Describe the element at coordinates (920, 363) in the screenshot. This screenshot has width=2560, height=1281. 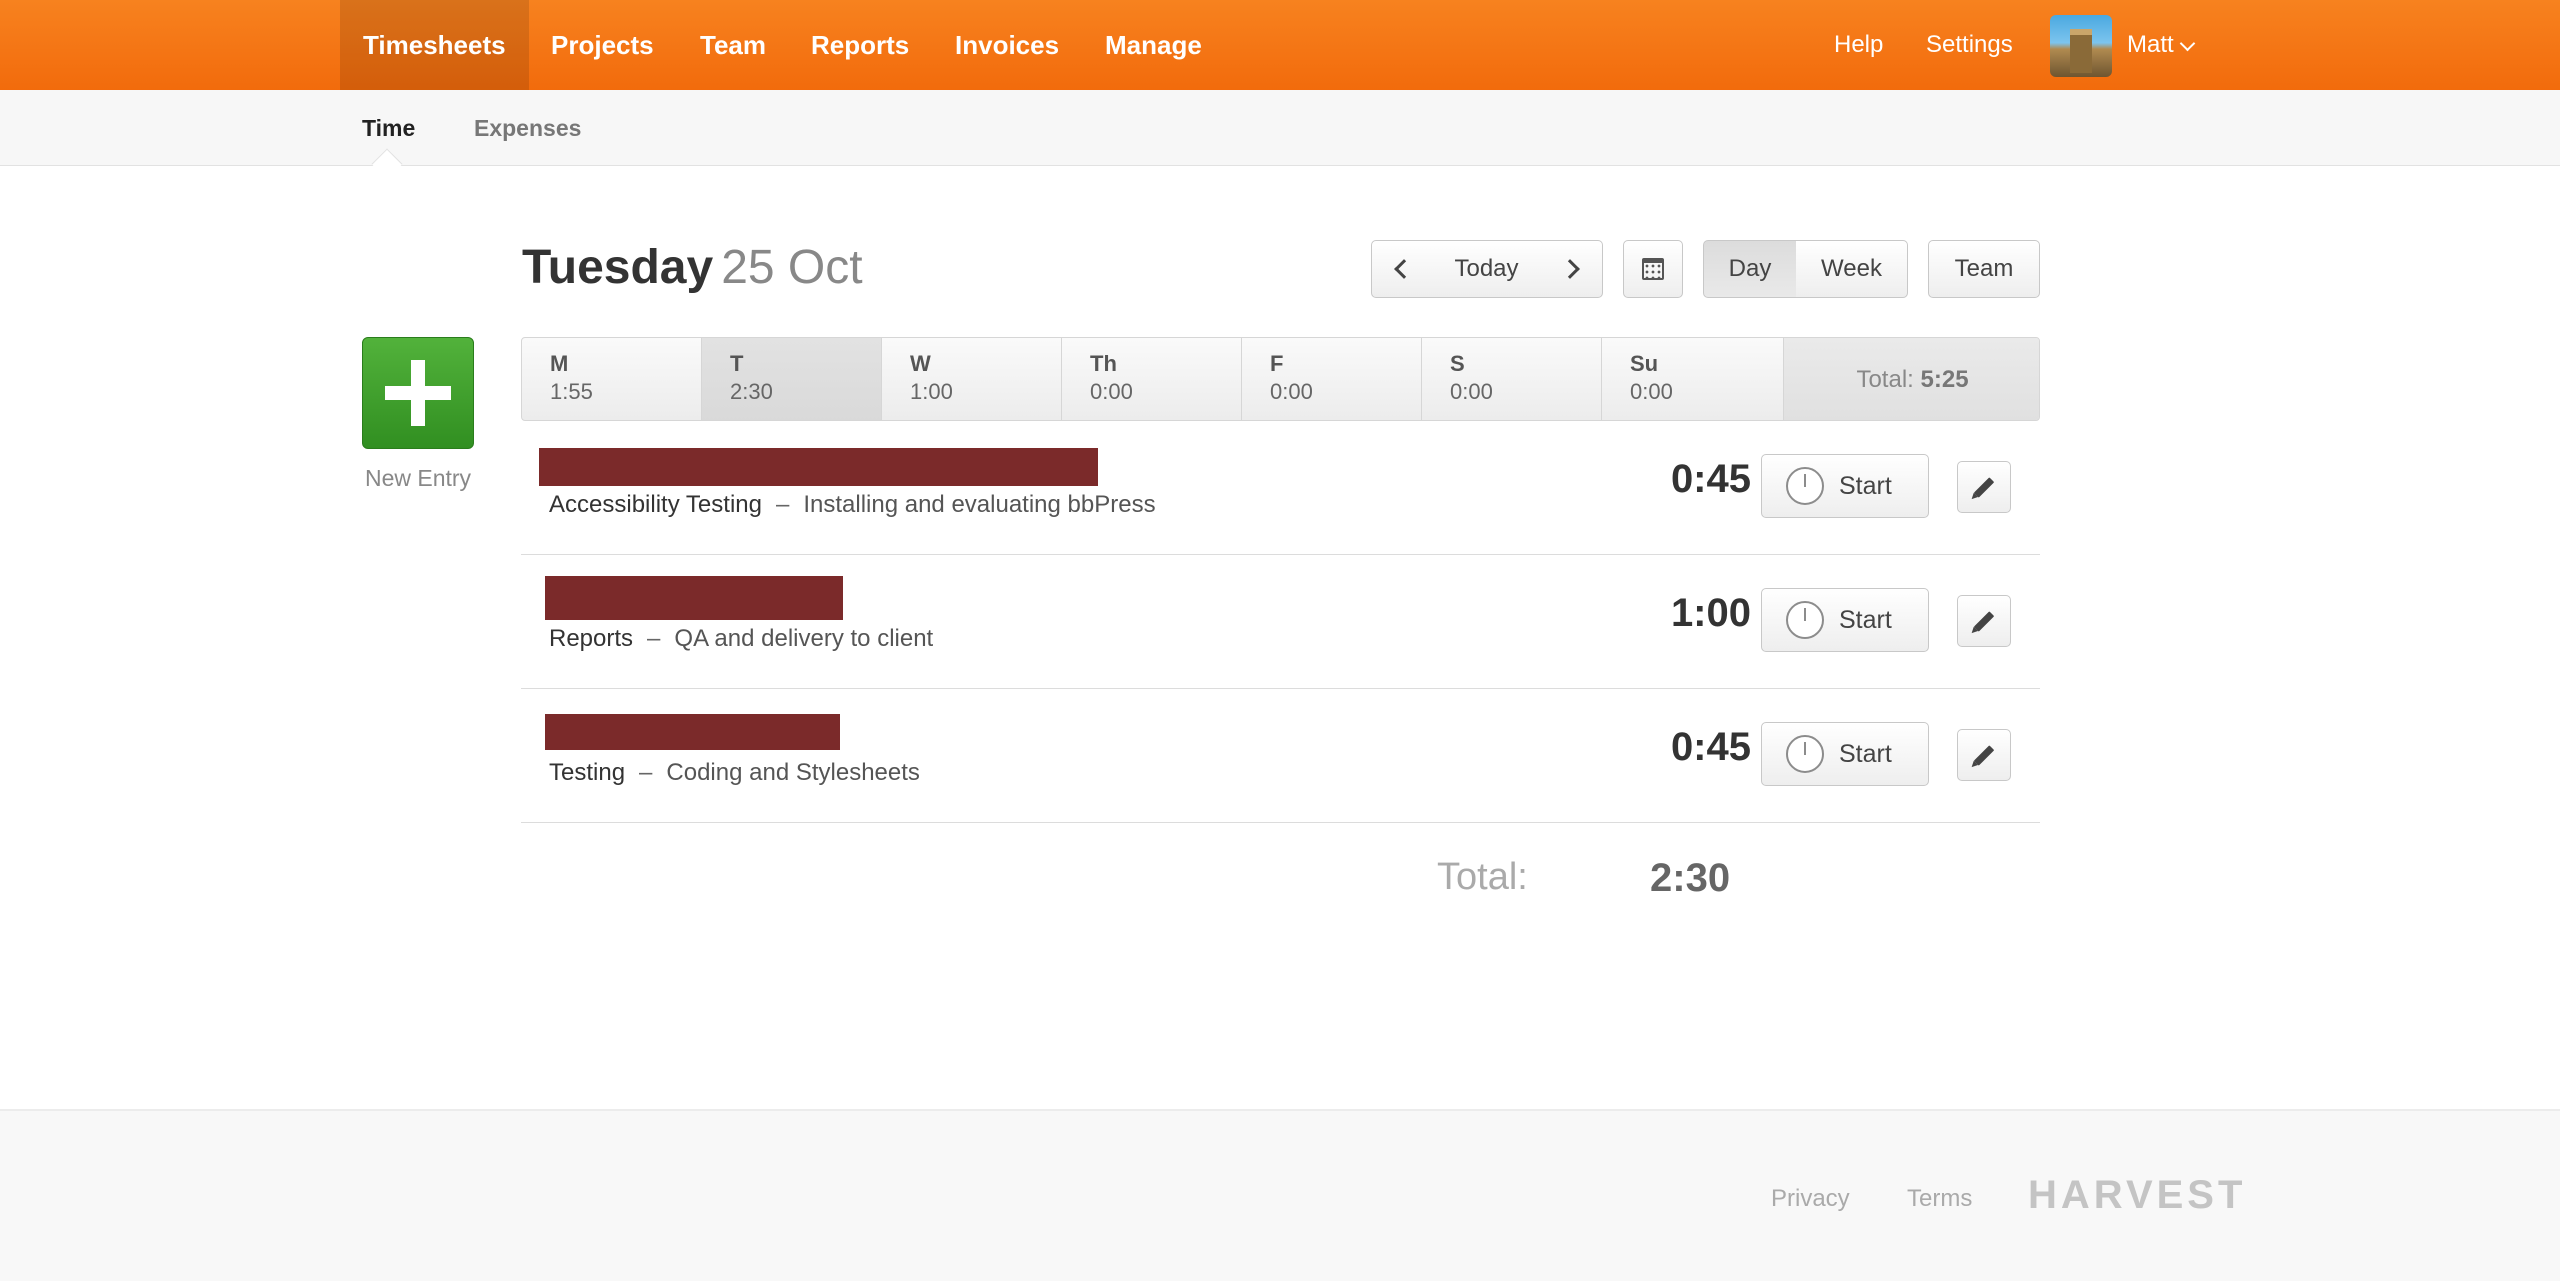
I see `day-abbr: W` at that location.